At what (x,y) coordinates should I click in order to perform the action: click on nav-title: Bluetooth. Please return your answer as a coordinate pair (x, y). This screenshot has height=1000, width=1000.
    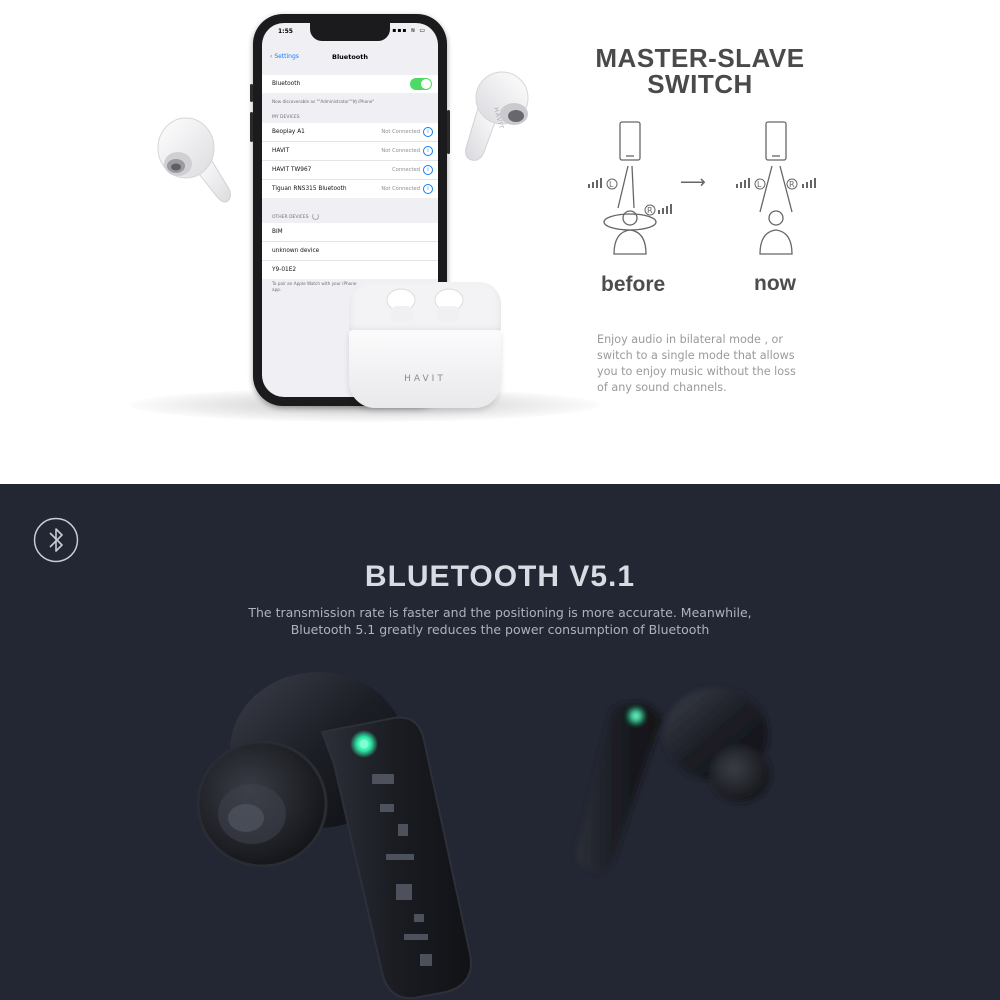
    Looking at the image, I should click on (350, 57).